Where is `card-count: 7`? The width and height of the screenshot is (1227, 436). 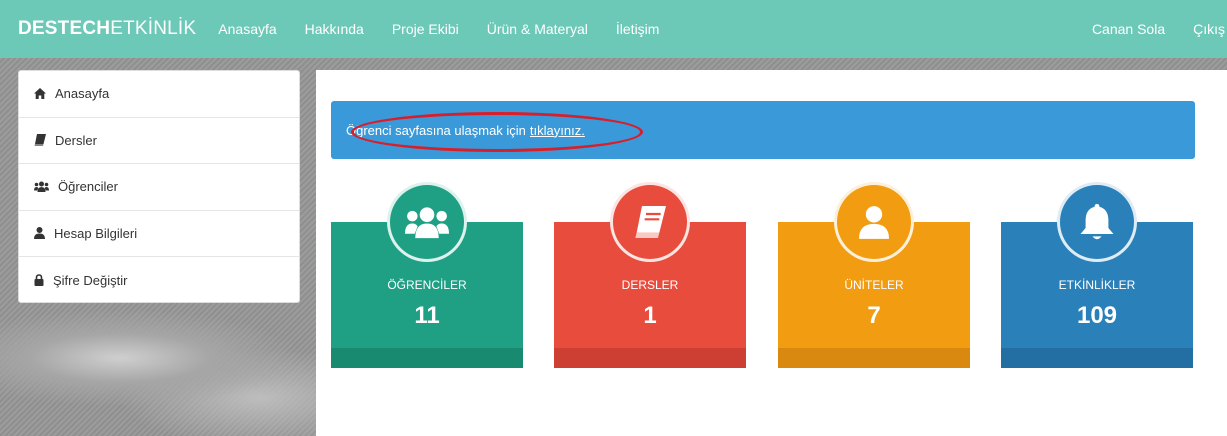 card-count: 7 is located at coordinates (874, 315).